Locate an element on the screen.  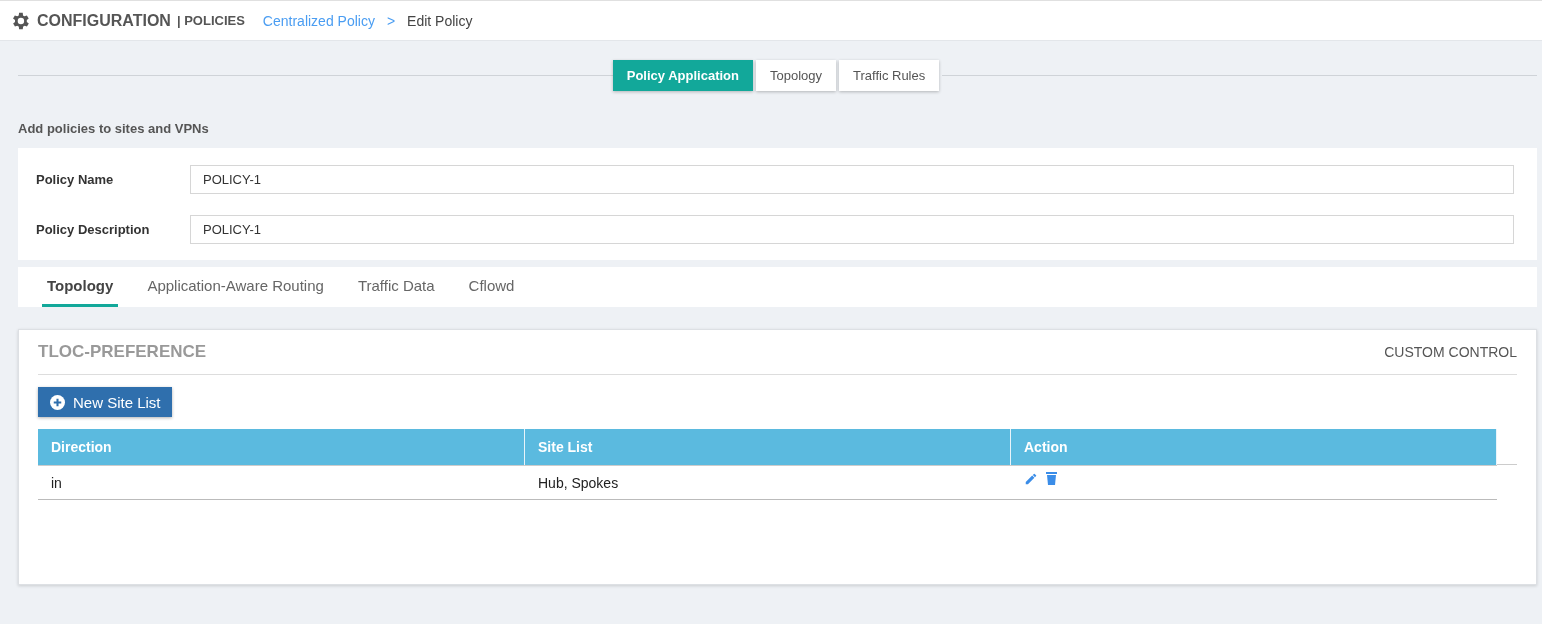
plus-circle-icon is located at coordinates (57, 402).